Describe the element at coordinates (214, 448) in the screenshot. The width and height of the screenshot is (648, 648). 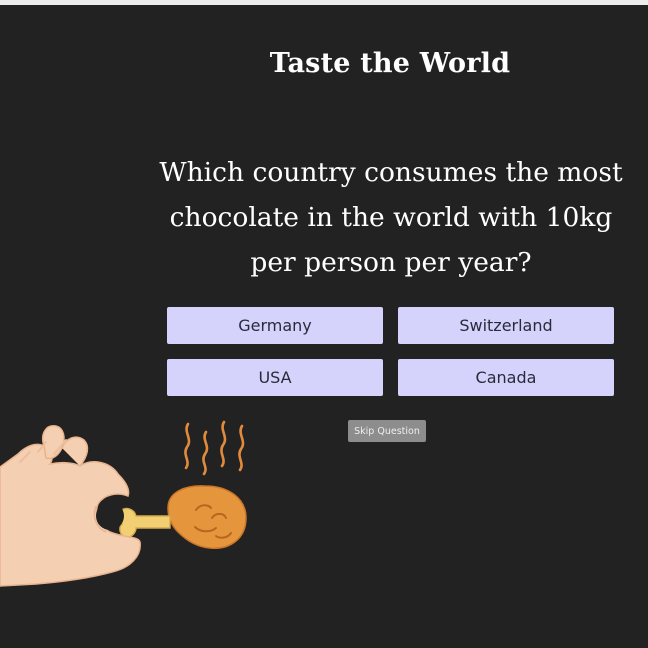
I see `steam-lines-icon` at that location.